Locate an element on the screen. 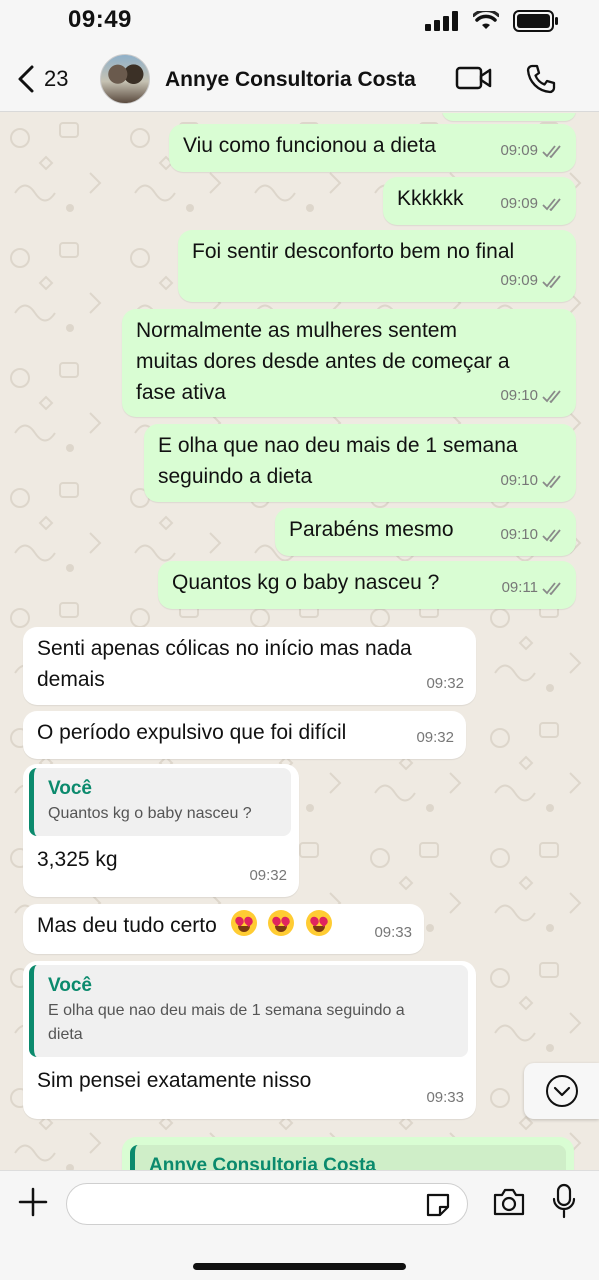 The image size is (599, 1280). message-meta: 09:11 is located at coordinates (533, 587).